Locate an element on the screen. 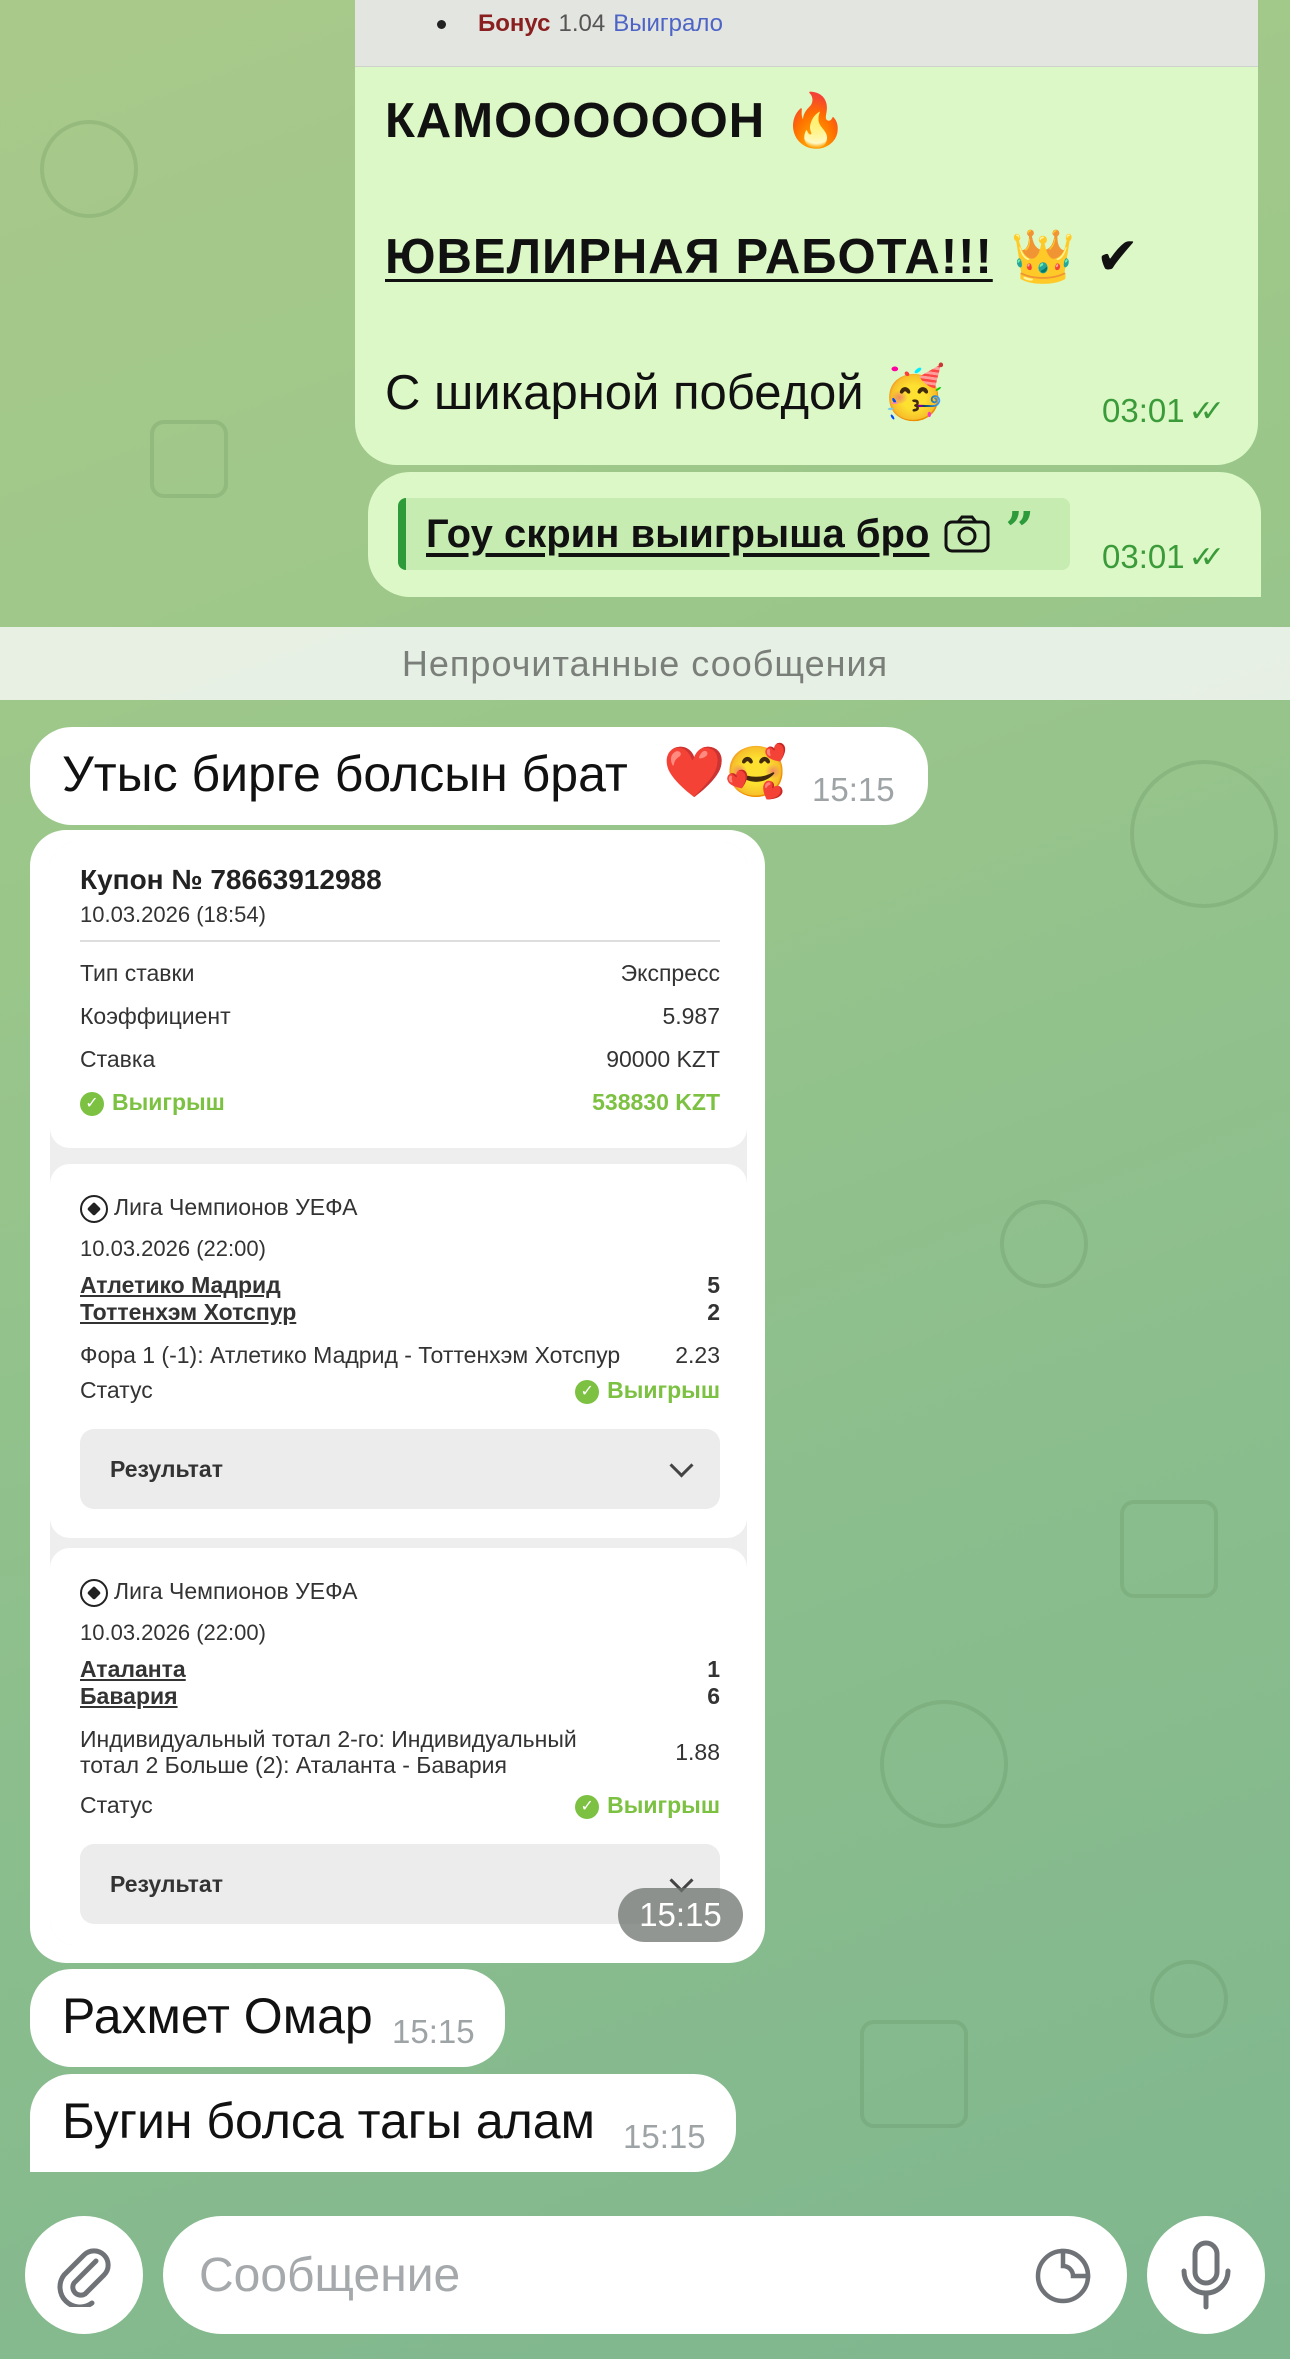 The image size is (1290, 2359). coupon-title: Купон № 78663912988 is located at coordinates (231, 879).